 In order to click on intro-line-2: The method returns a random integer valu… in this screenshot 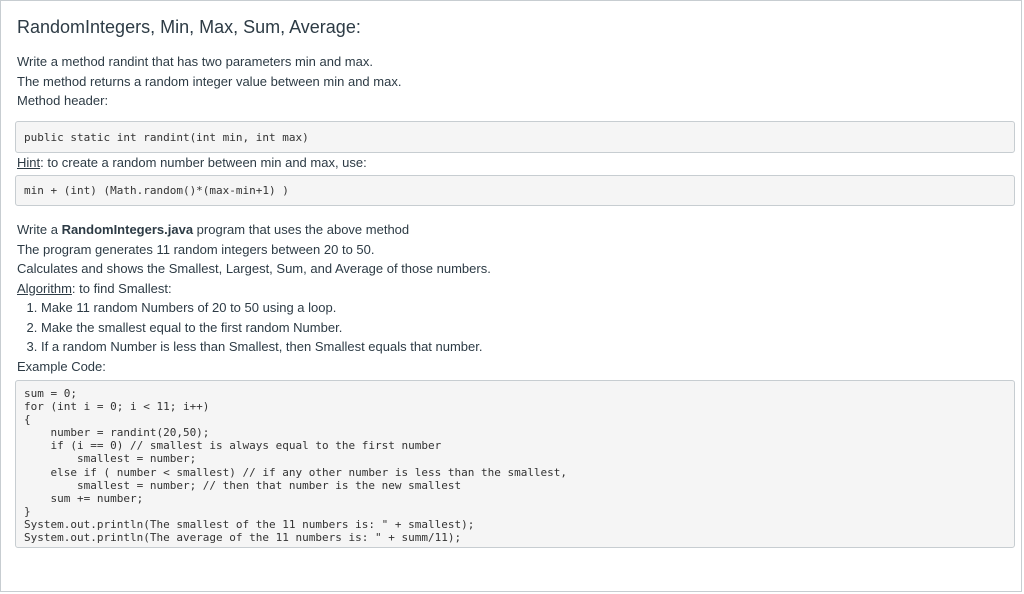, I will do `click(209, 81)`.